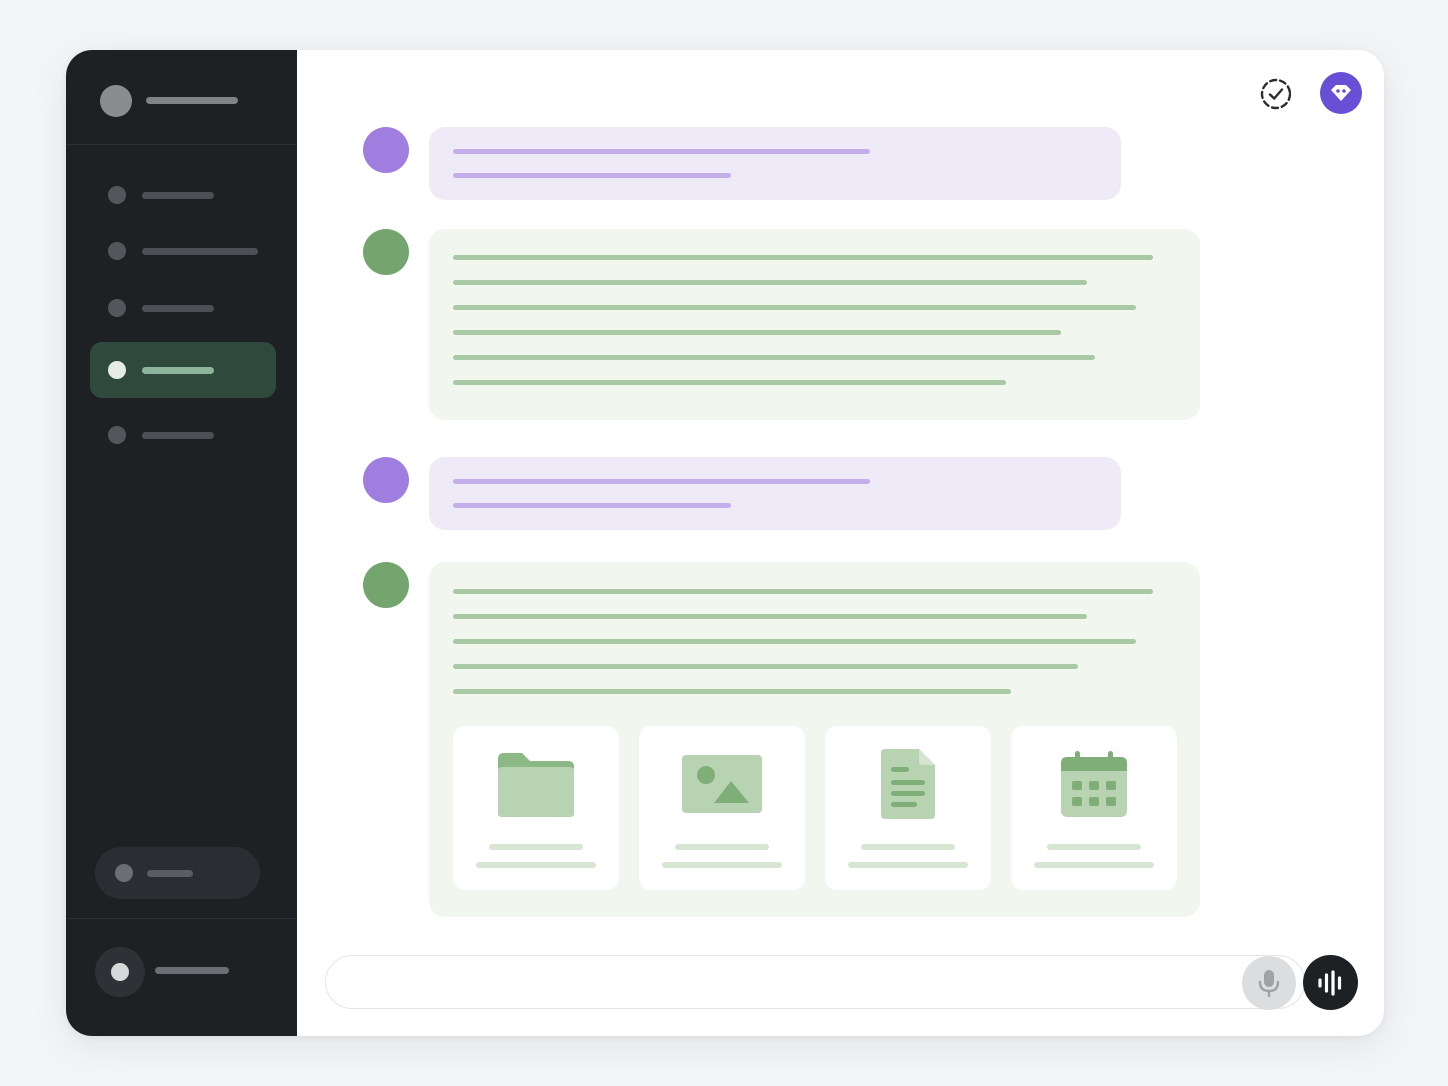  What do you see at coordinates (192, 100) in the screenshot?
I see `workspace-name-placeholder` at bounding box center [192, 100].